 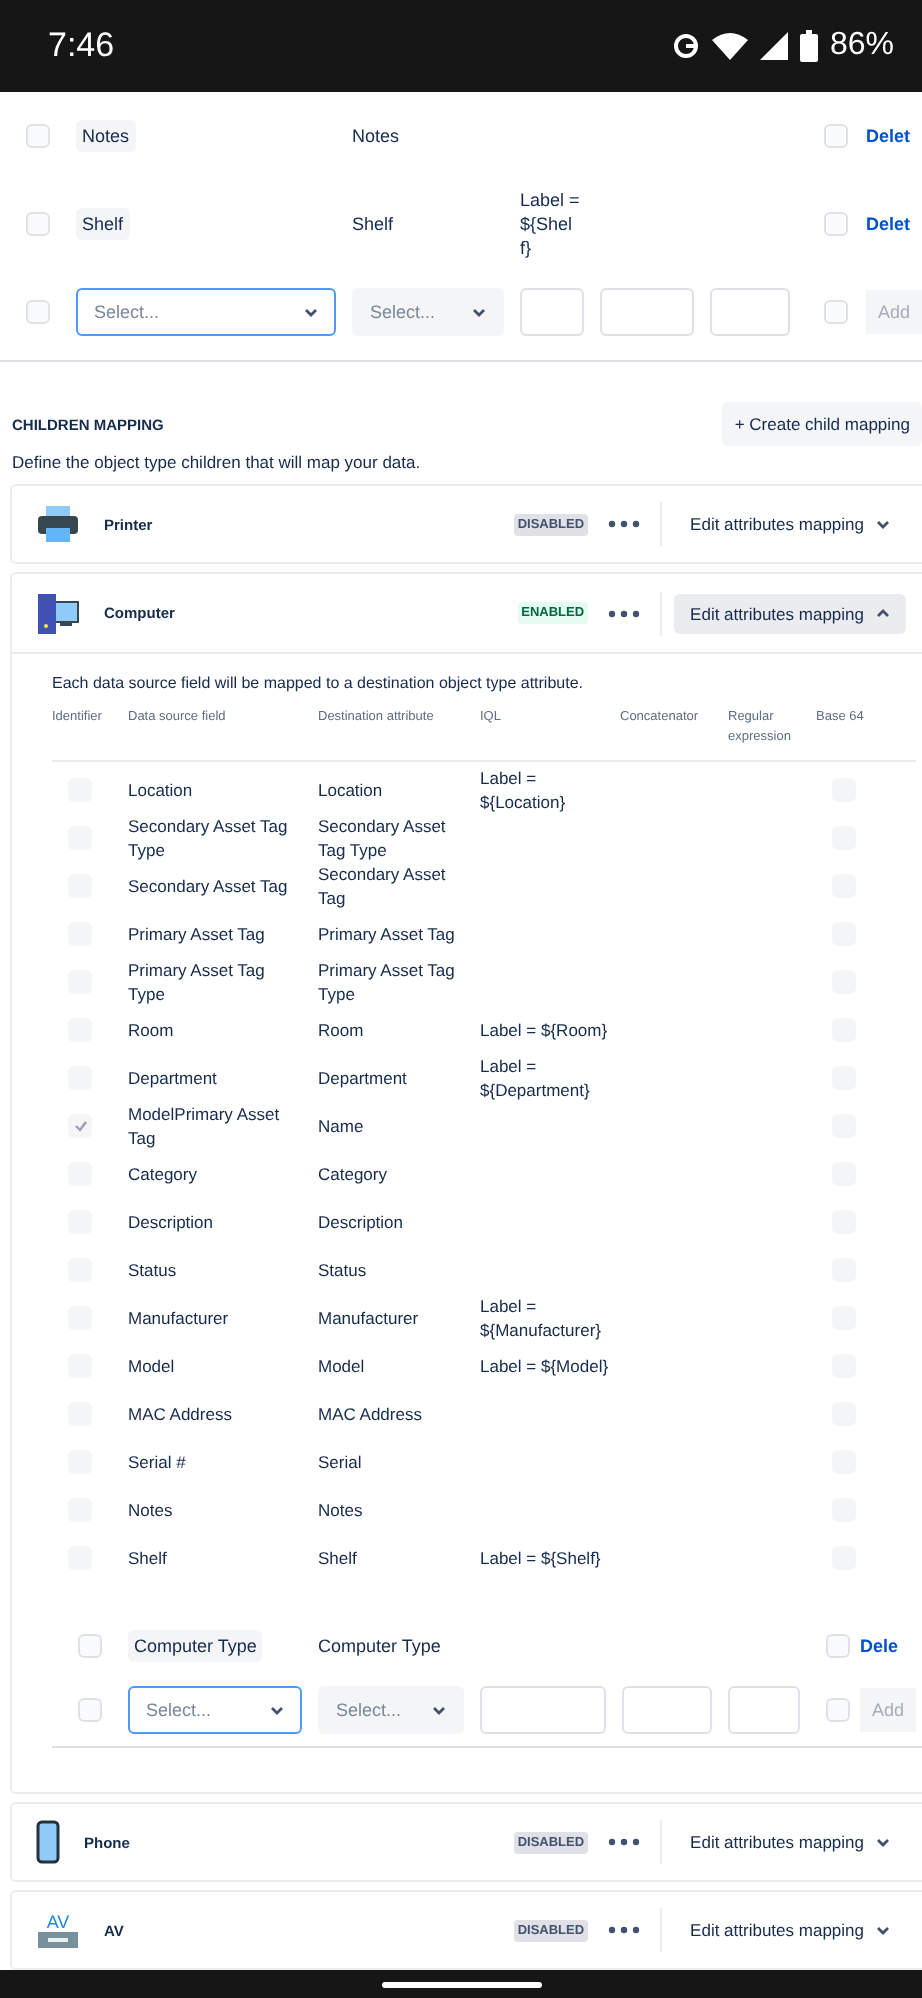 What do you see at coordinates (891, 1646) in the screenshot?
I see `delete-link: Dele` at bounding box center [891, 1646].